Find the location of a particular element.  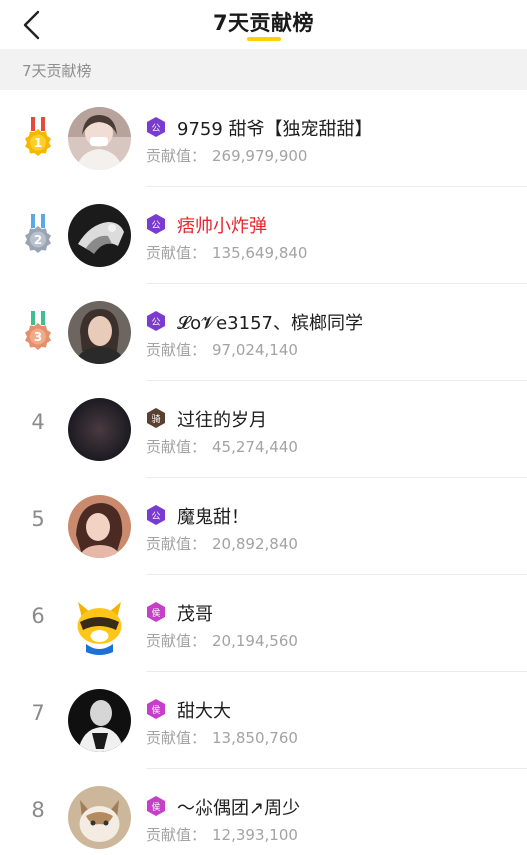

knight-badge-icon: 骑 is located at coordinates (156, 418).